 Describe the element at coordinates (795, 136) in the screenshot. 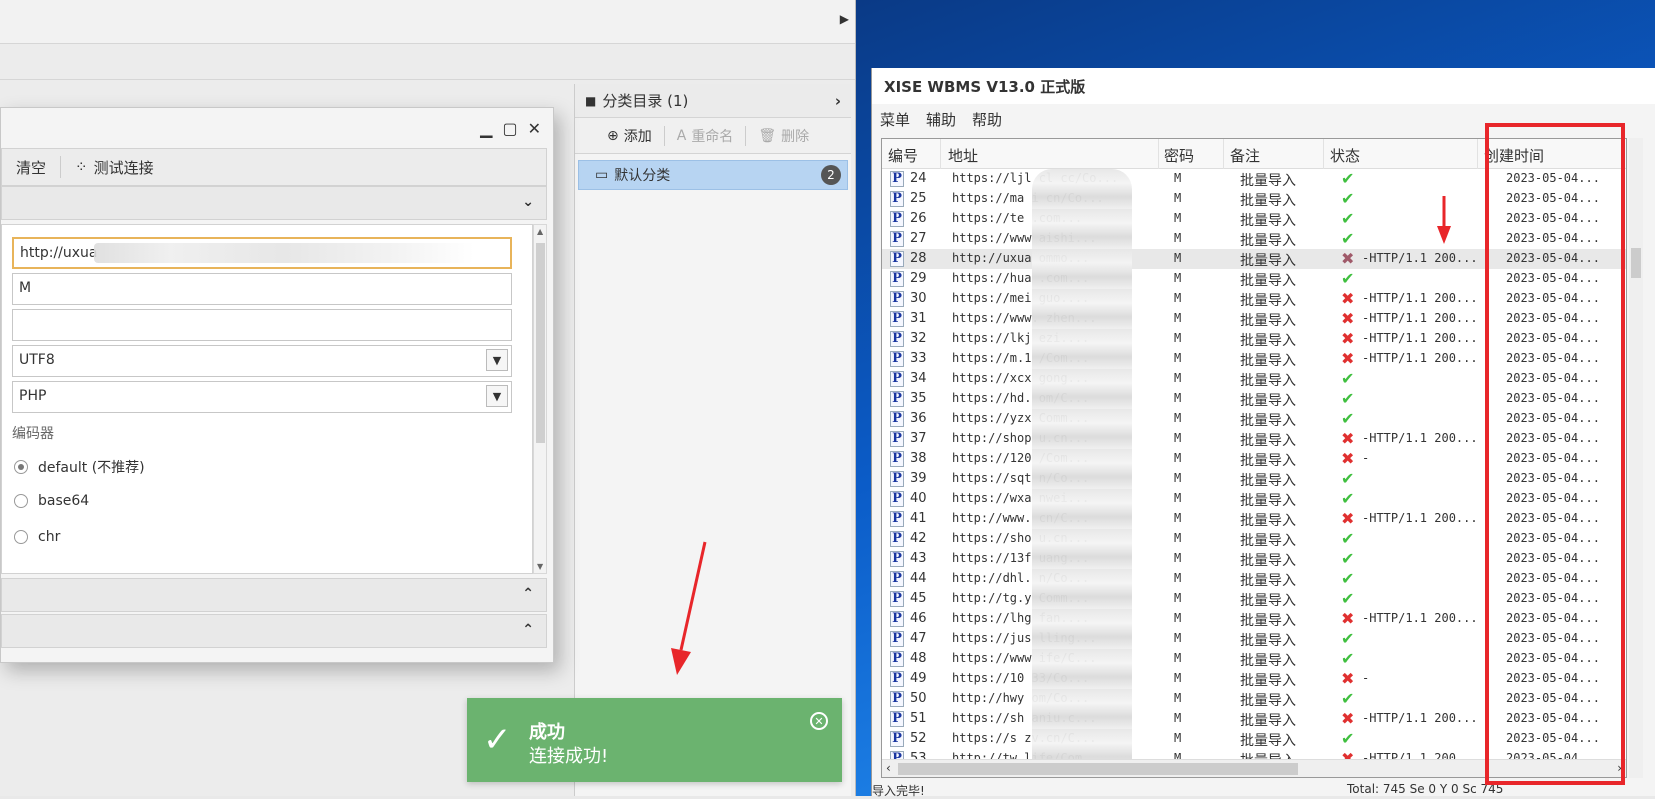

I see `delete-label: 删除` at that location.